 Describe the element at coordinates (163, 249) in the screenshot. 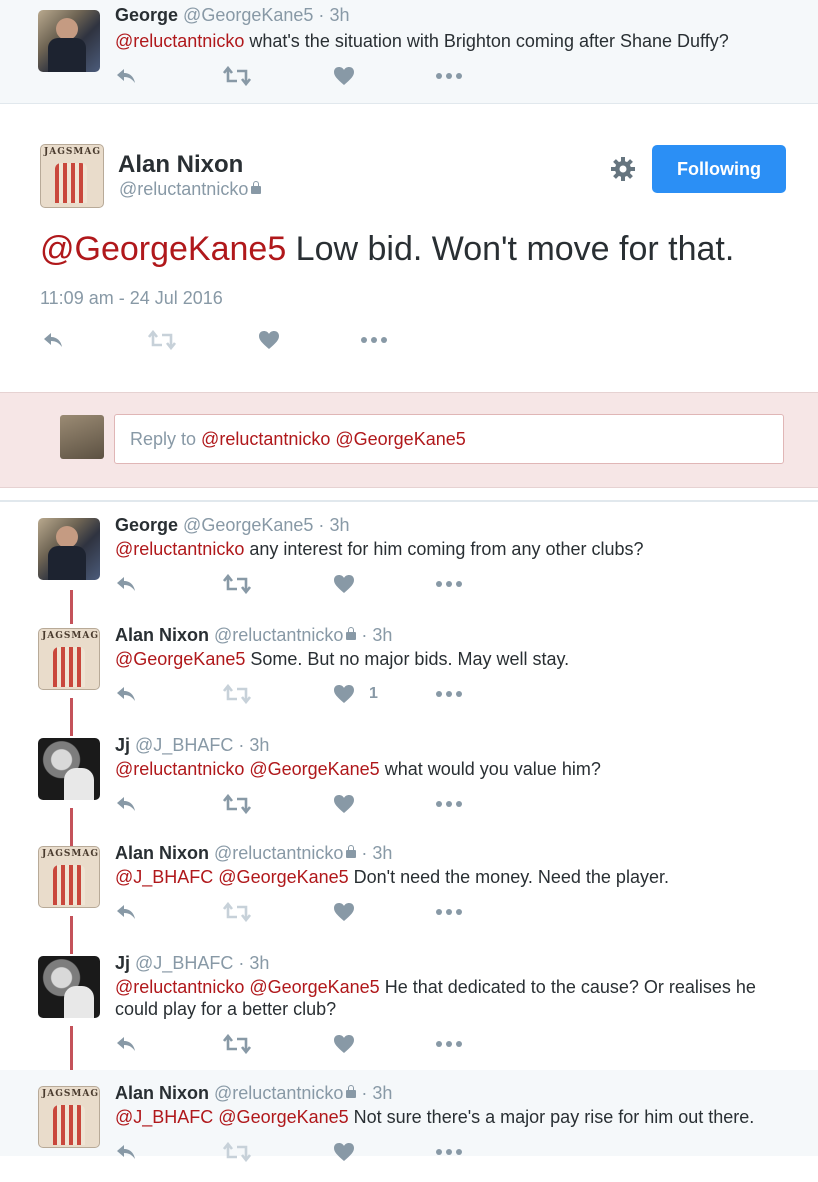

I see `mention-link: @GeorgeKane5` at that location.